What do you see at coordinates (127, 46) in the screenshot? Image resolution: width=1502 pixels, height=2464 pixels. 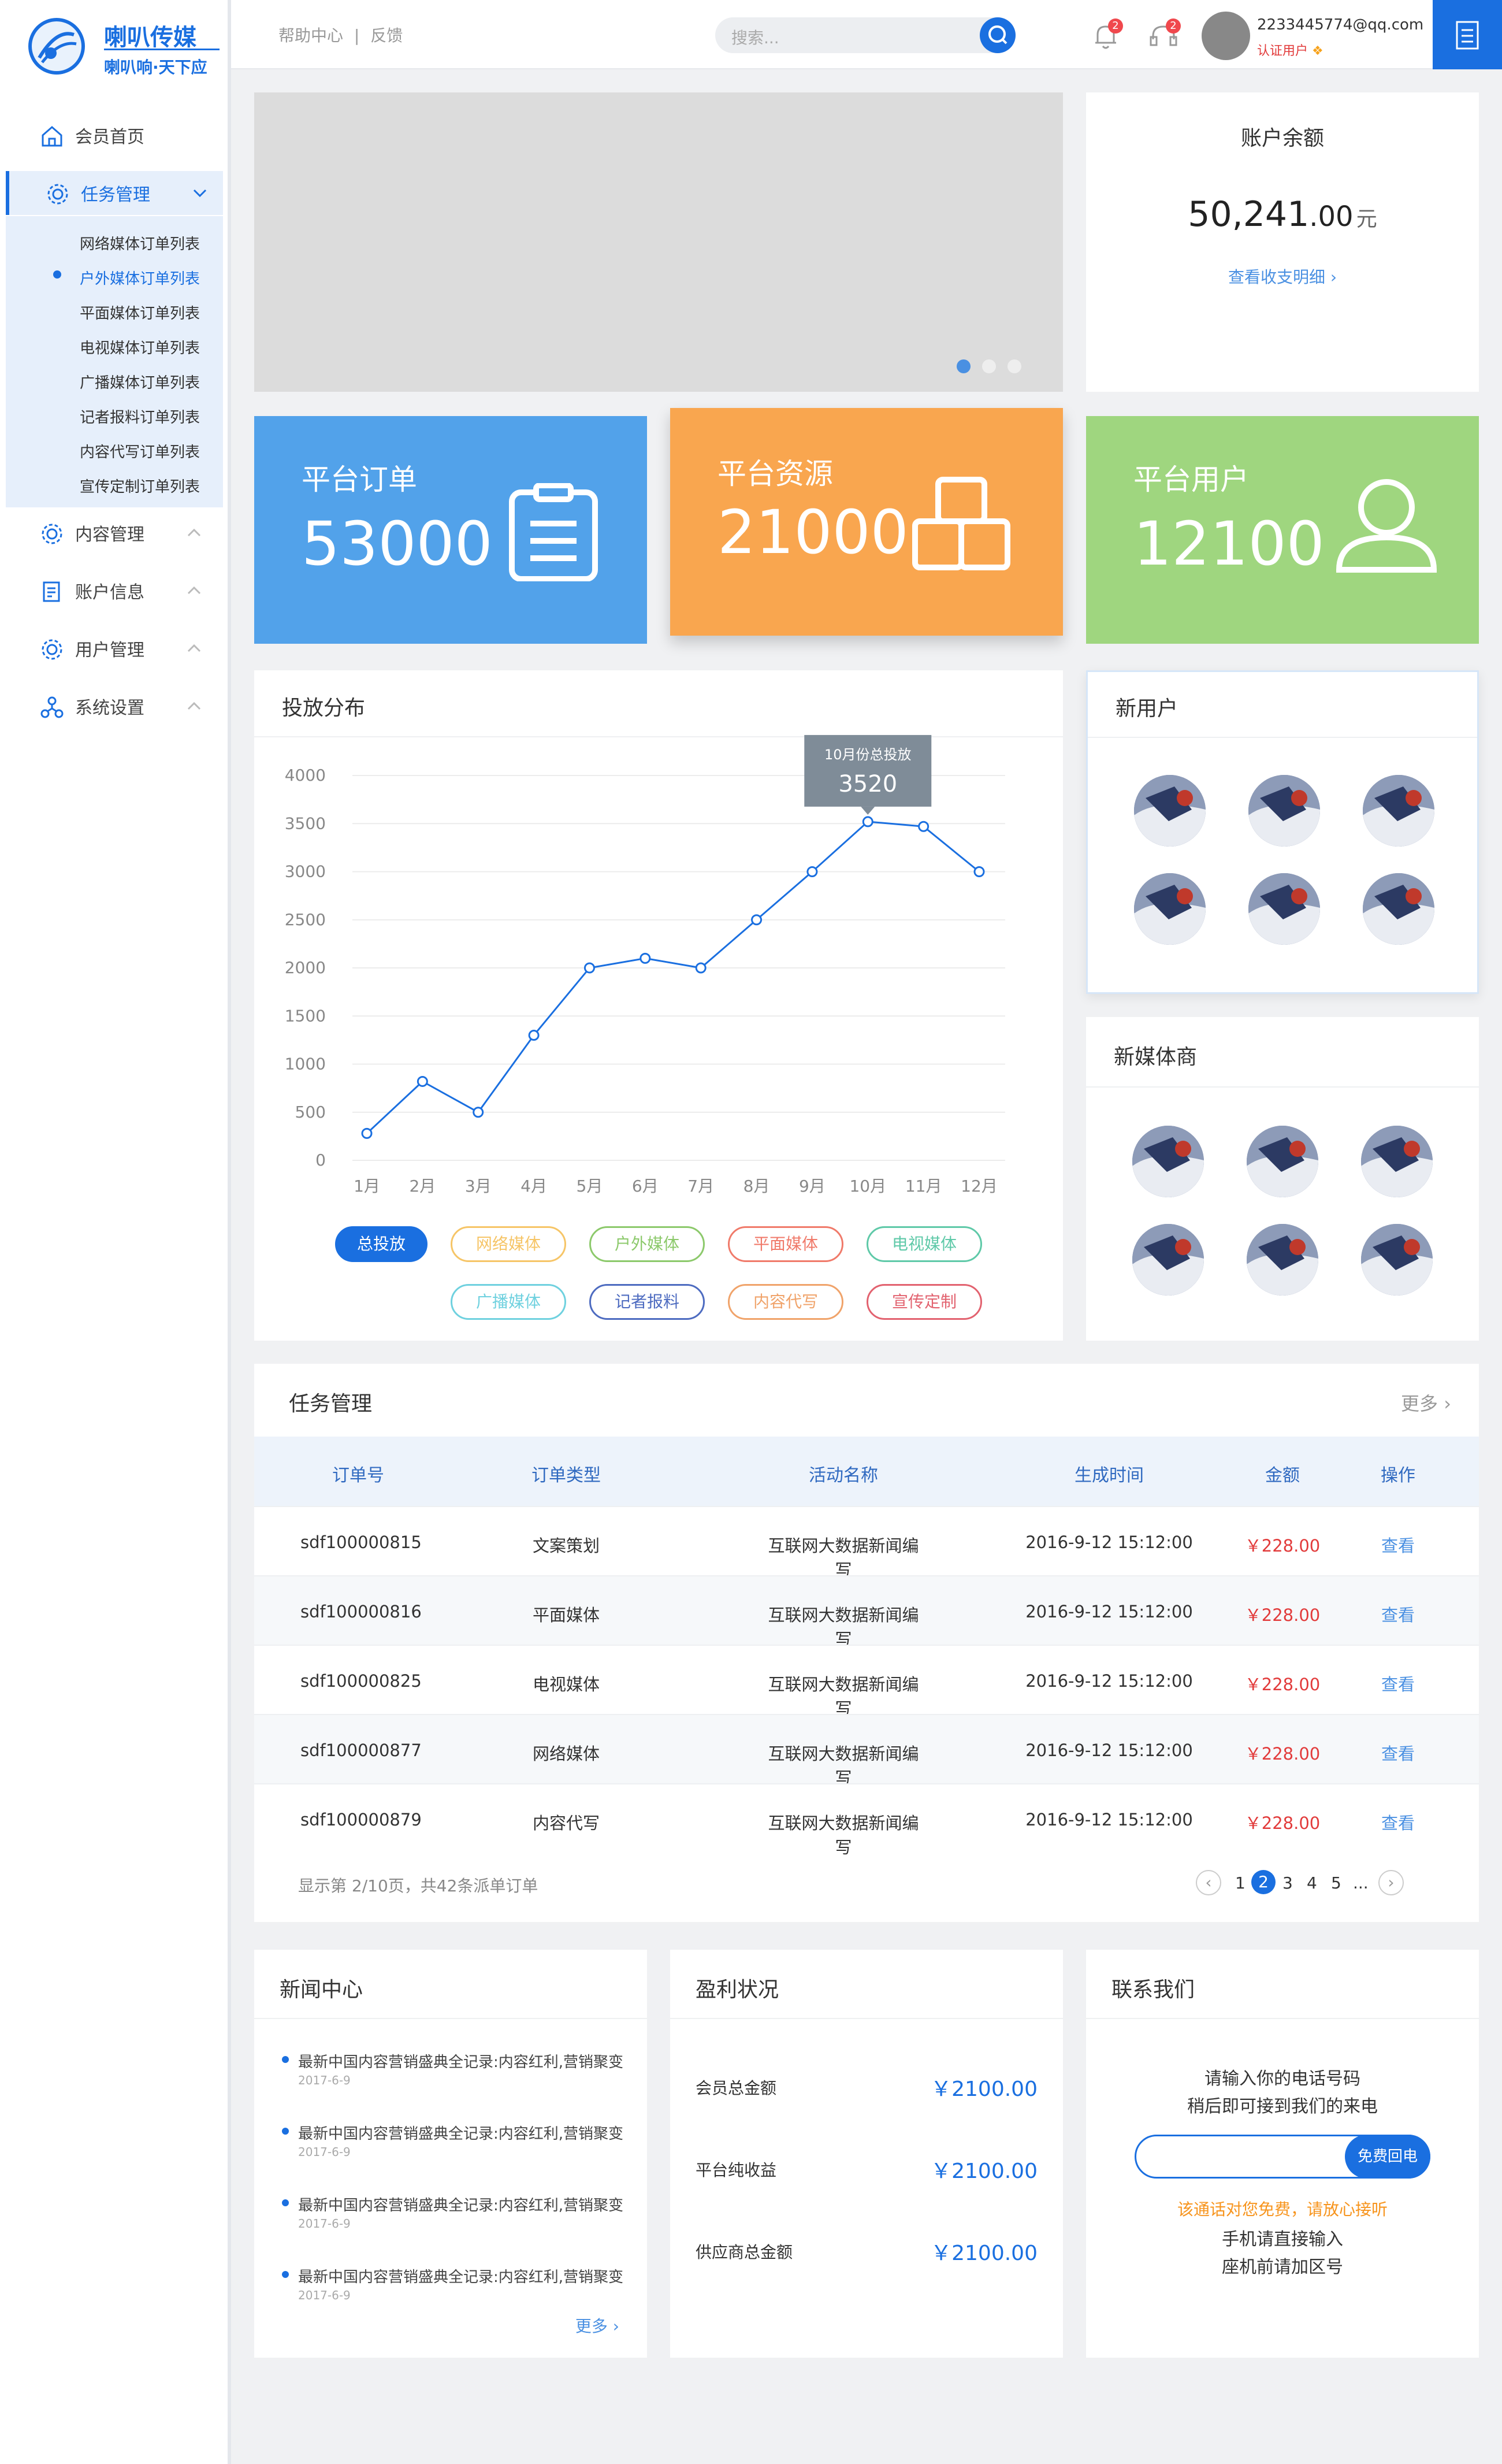 I see `logo: 喇叭传媒 喇叭响·天下应` at bounding box center [127, 46].